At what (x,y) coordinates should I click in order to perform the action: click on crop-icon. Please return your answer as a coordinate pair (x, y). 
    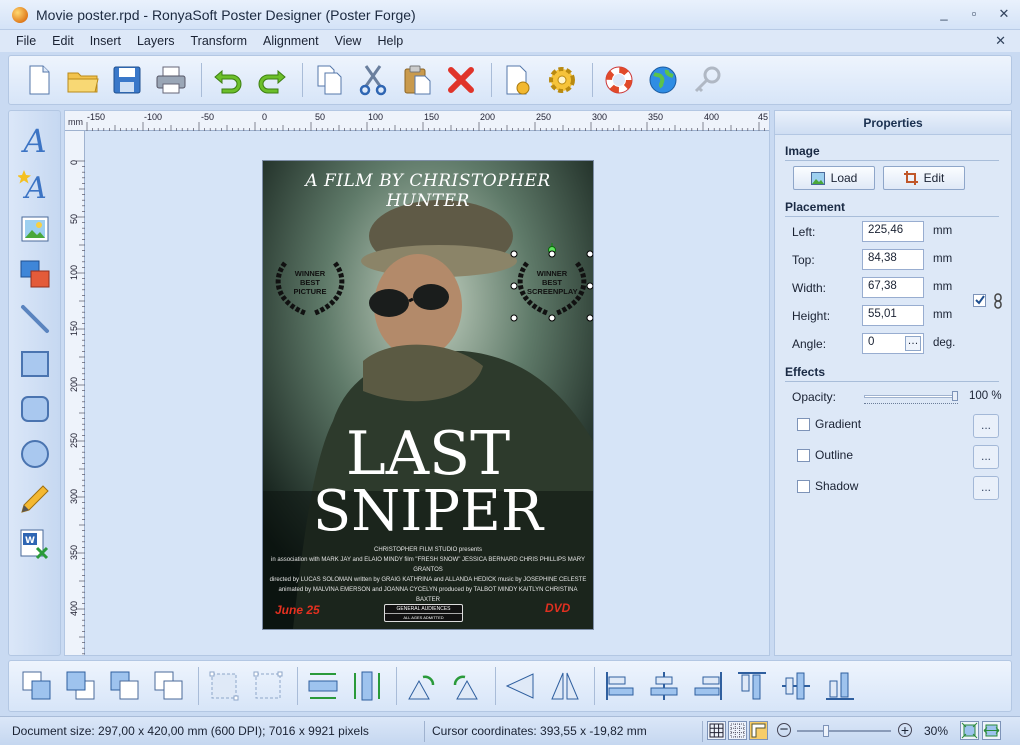
    Looking at the image, I should click on (910, 178).